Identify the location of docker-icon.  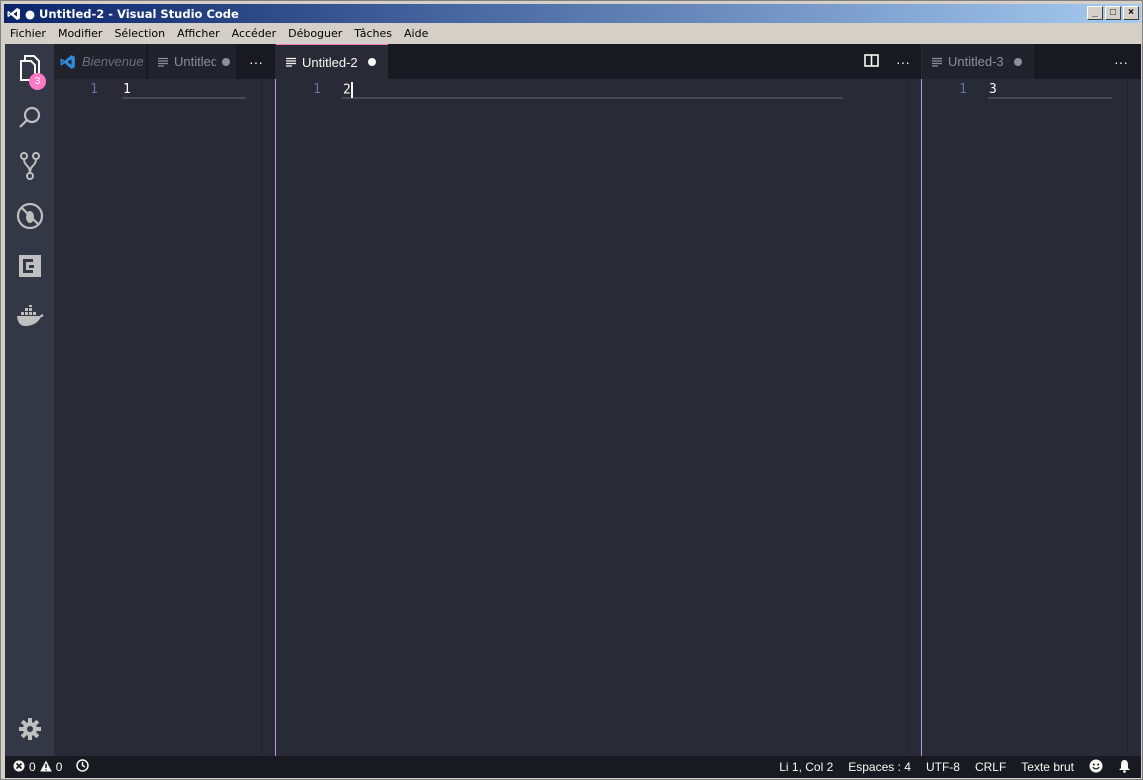
(30, 318).